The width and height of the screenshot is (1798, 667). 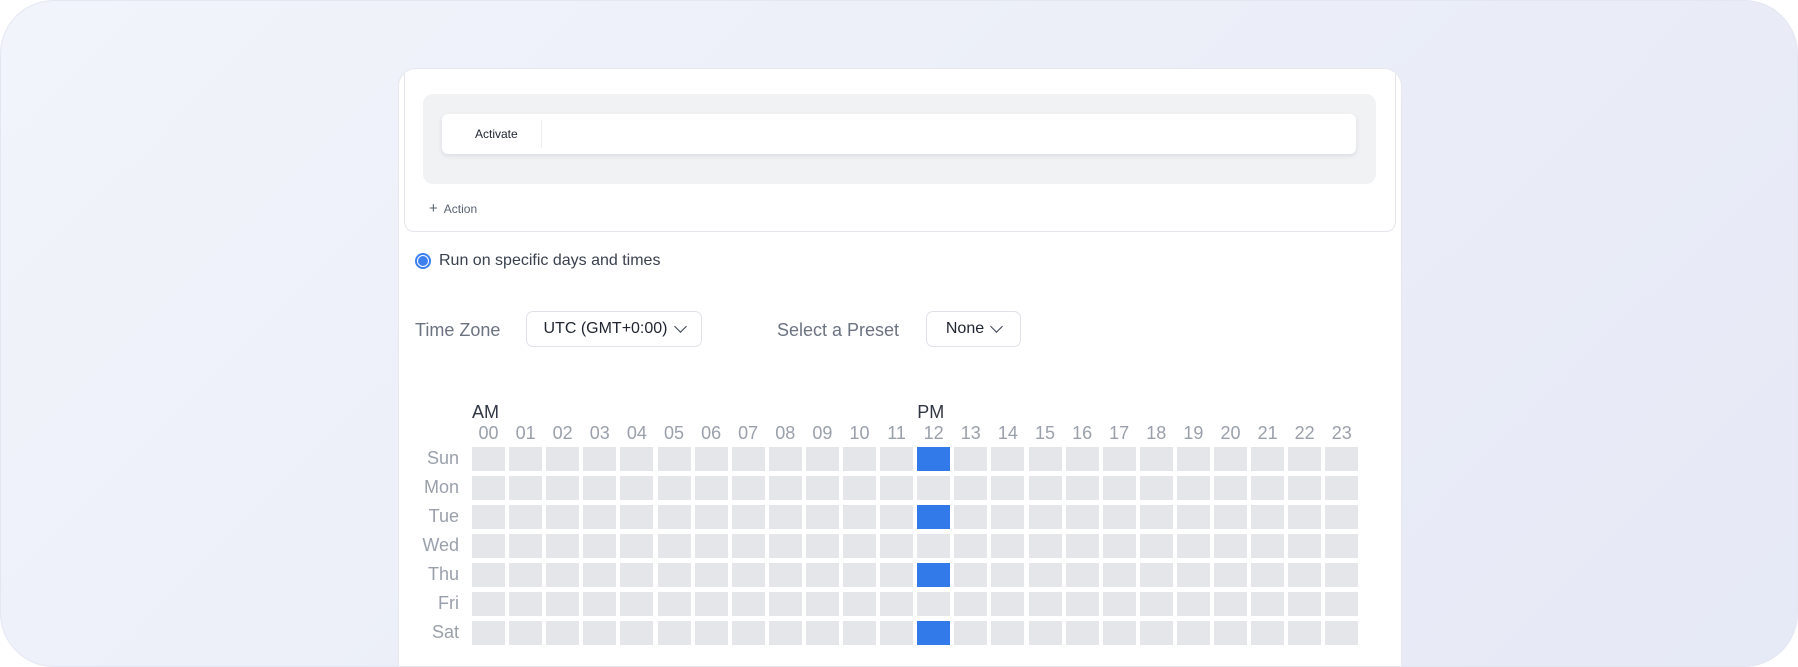 What do you see at coordinates (973, 329) in the screenshot?
I see `preset-select: None` at bounding box center [973, 329].